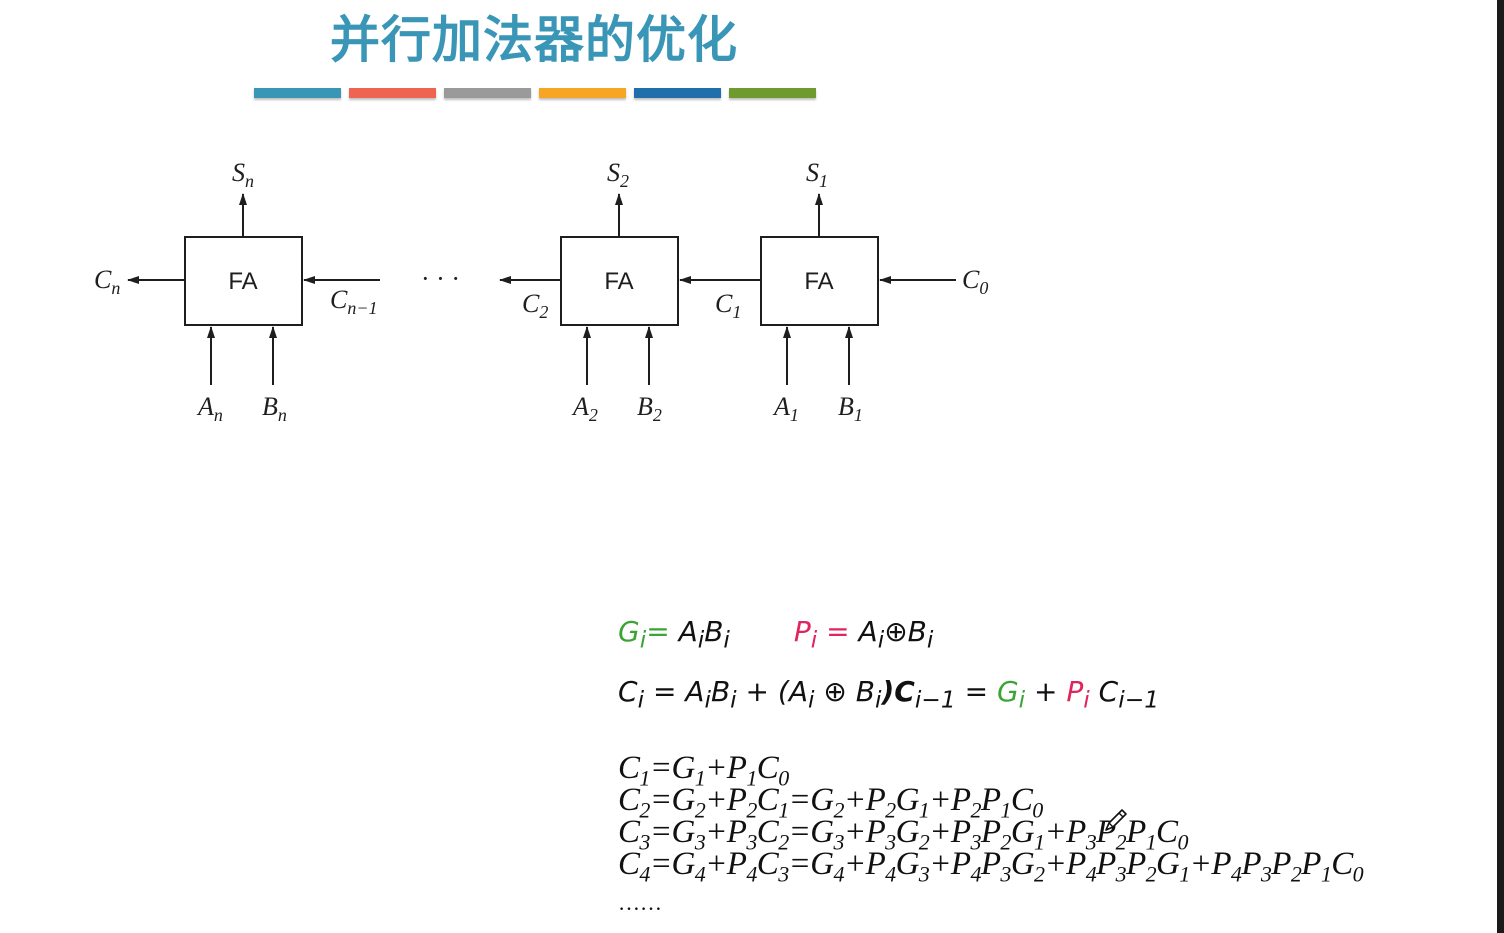 The width and height of the screenshot is (1504, 933). What do you see at coordinates (850, 408) in the screenshot?
I see `label-b1: B1` at bounding box center [850, 408].